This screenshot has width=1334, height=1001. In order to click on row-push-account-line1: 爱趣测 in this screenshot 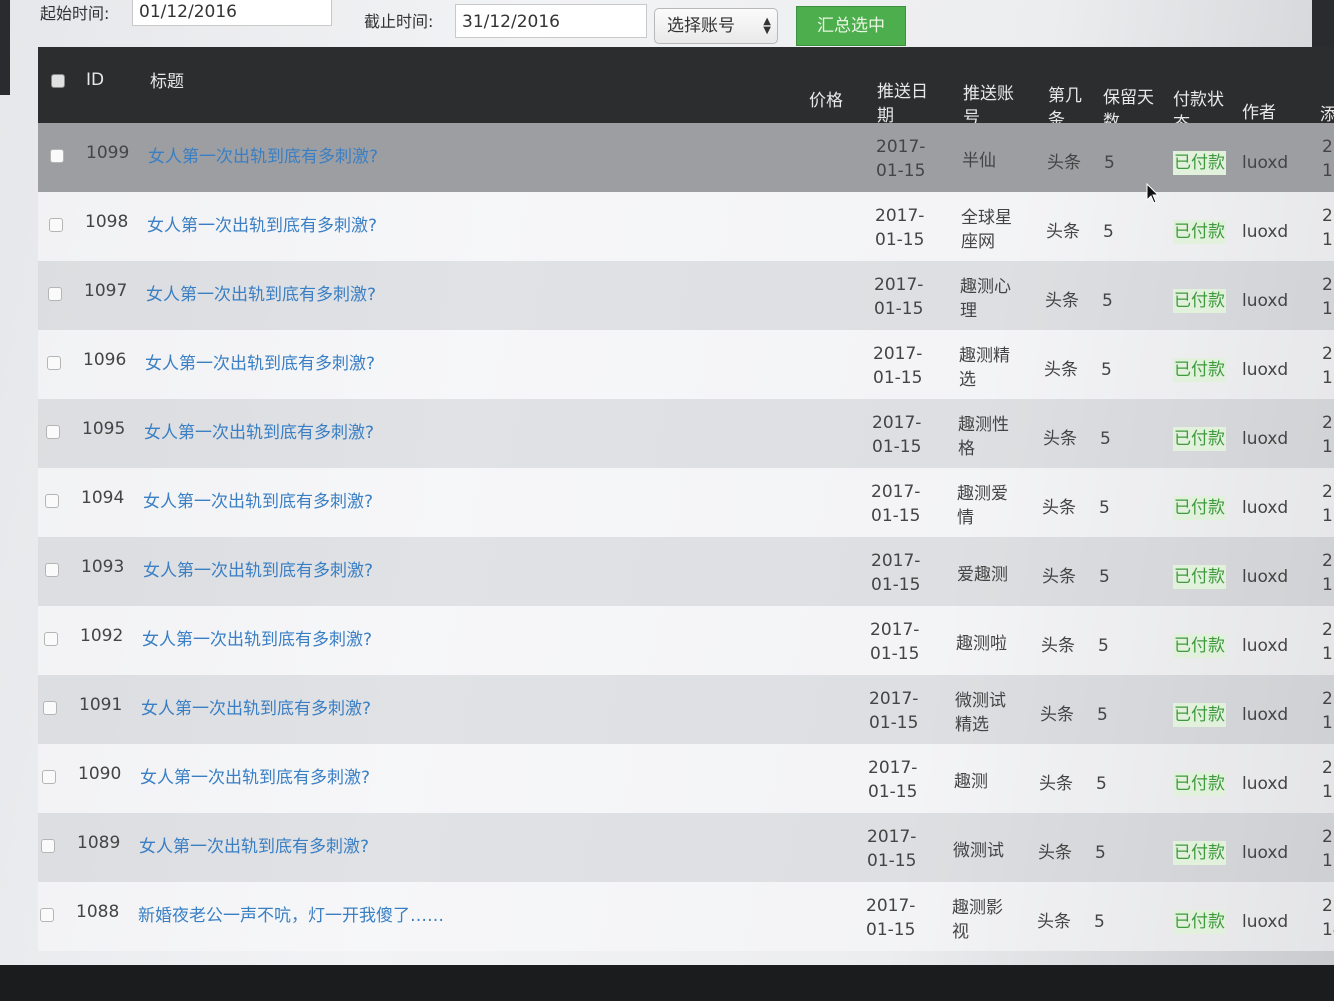, I will do `click(982, 575)`.